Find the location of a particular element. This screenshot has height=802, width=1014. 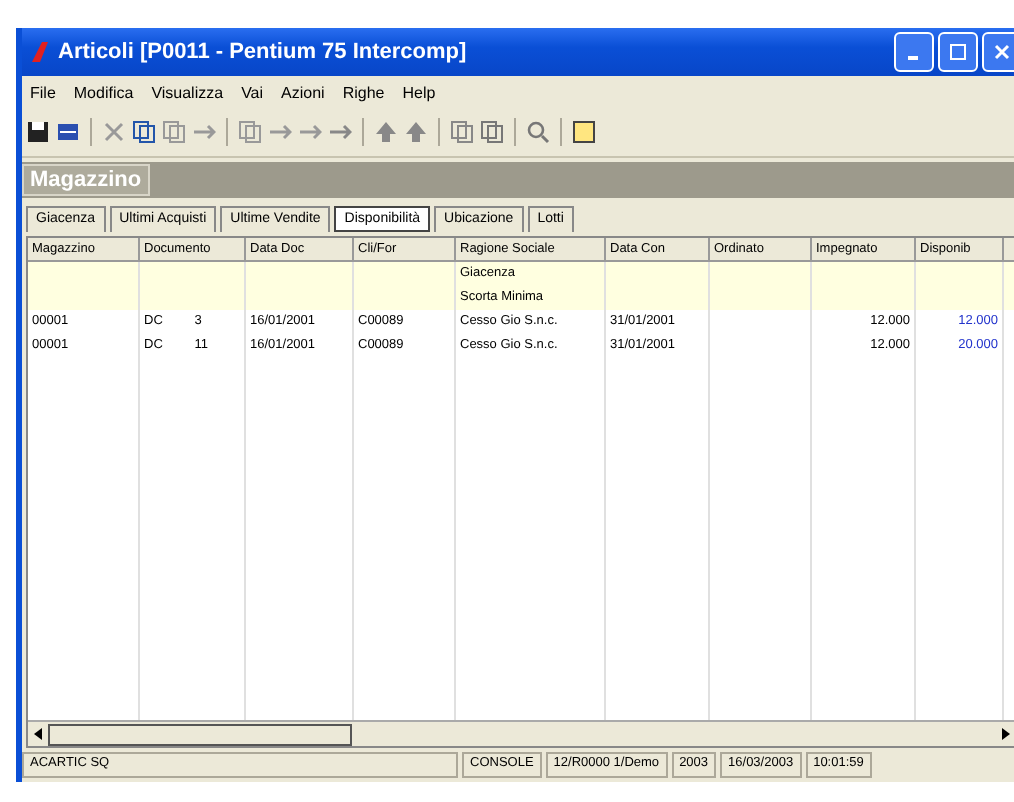

menu-item: Modifica is located at coordinates (103, 92).